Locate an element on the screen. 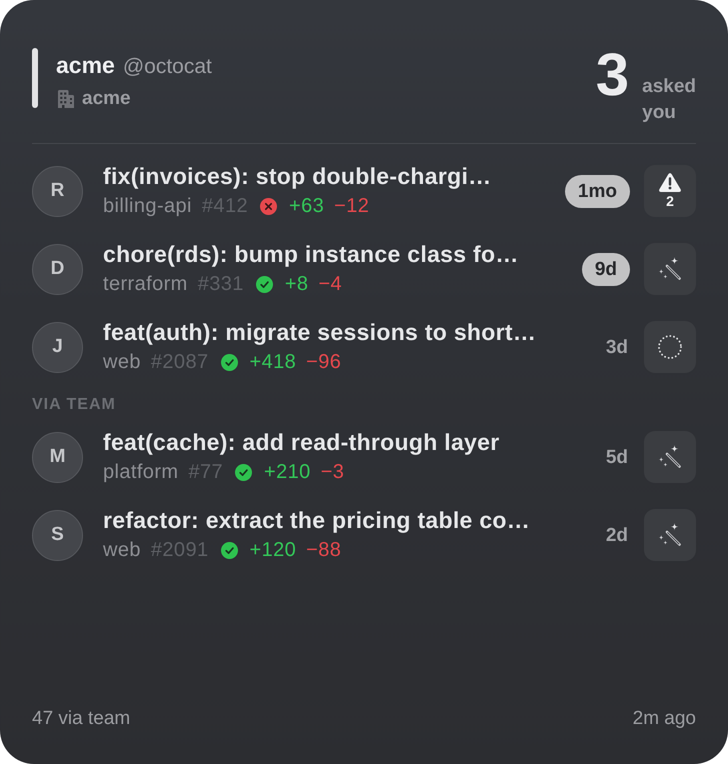 This screenshot has width=728, height=764. request-count-label: asked you is located at coordinates (669, 100).